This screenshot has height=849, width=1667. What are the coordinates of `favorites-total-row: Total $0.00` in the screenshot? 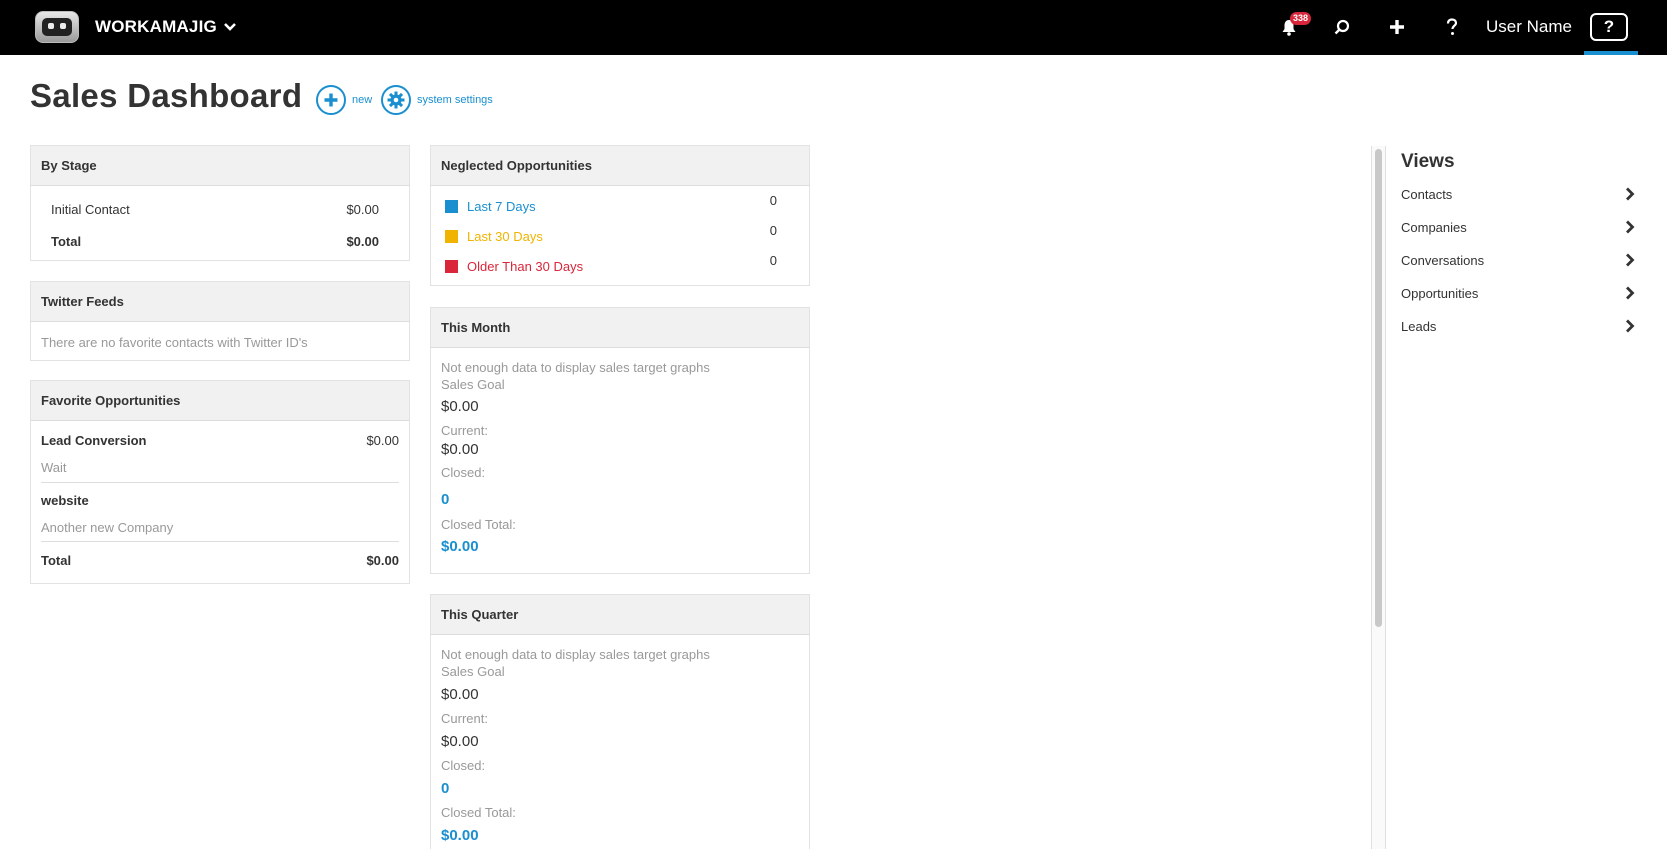 It's located at (220, 560).